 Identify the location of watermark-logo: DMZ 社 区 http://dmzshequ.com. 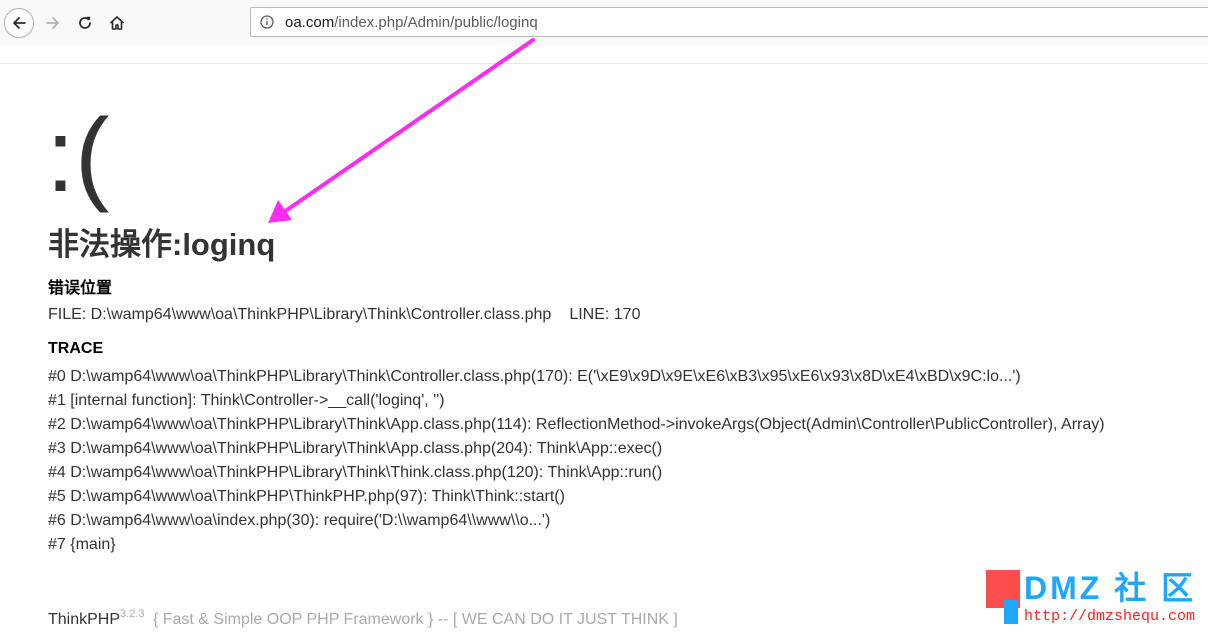
(1096, 600).